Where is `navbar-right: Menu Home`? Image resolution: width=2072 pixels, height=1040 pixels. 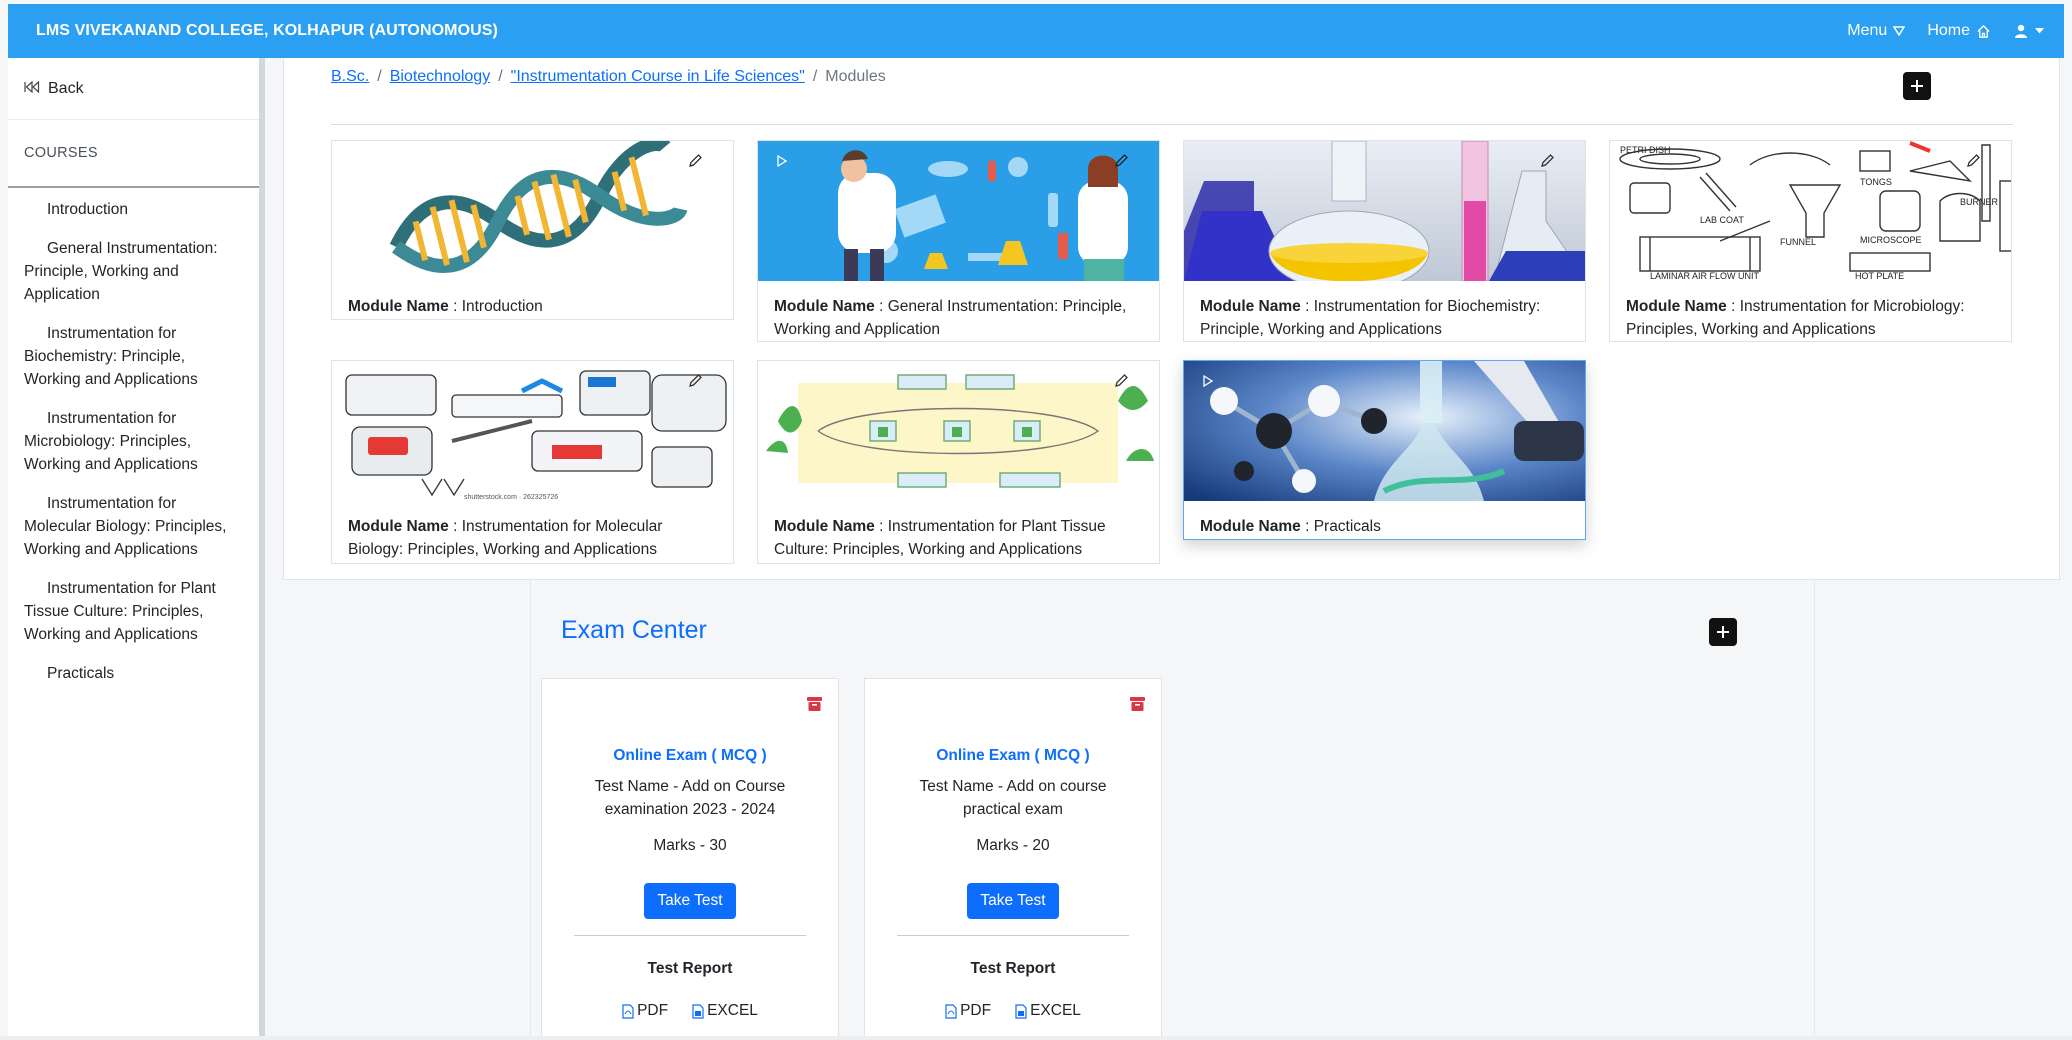
navbar-right: Menu Home is located at coordinates (1945, 31).